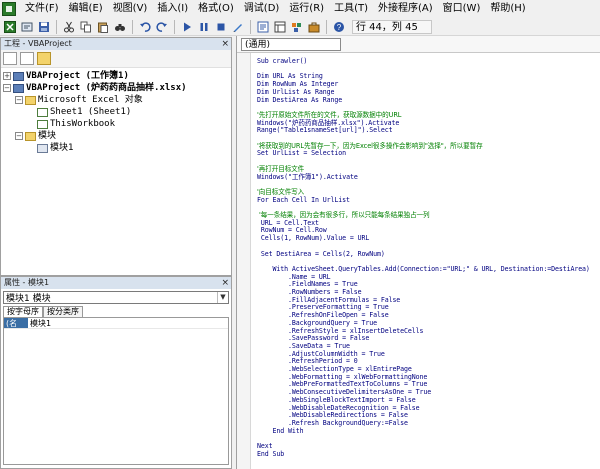 The image size is (600, 469). Describe the element at coordinates (116, 44) in the screenshot. I see `project-pane-titlebar: 工程 - VBAProject ×` at that location.